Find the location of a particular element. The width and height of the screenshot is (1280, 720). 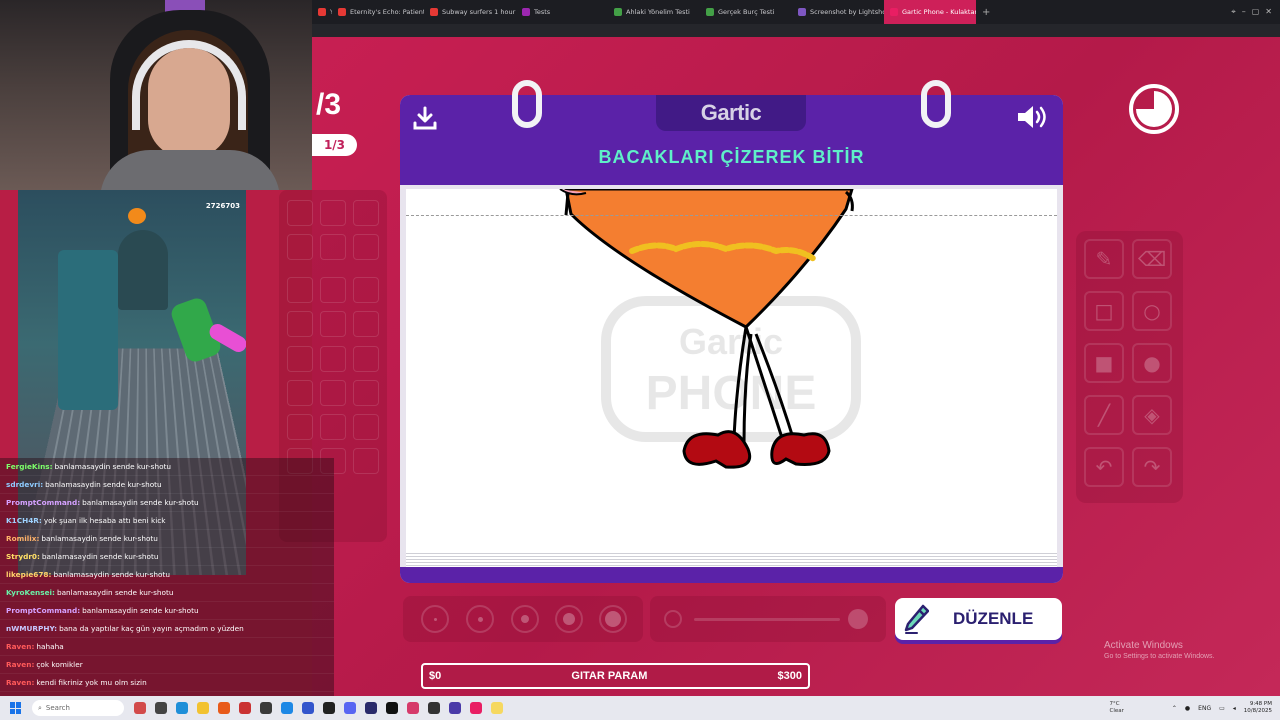

microphone-icon: ● is located at coordinates (1187, 708).